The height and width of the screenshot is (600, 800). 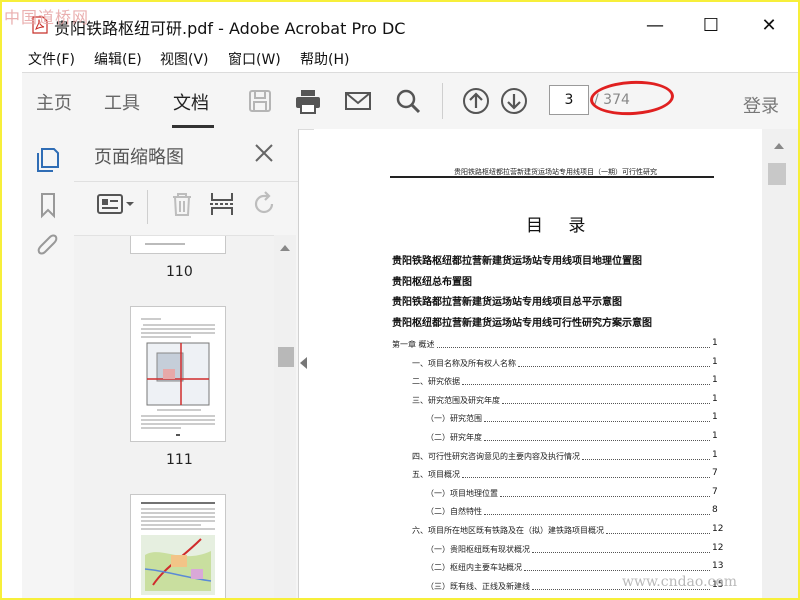 What do you see at coordinates (436, 381) in the screenshot?
I see `toc-entry: 二、研究依据` at bounding box center [436, 381].